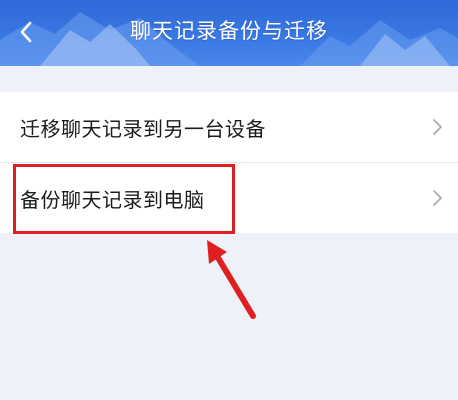 Image resolution: width=458 pixels, height=400 pixels. I want to click on list-item-label: 迁移聊天记录到另一台设备, so click(143, 128).